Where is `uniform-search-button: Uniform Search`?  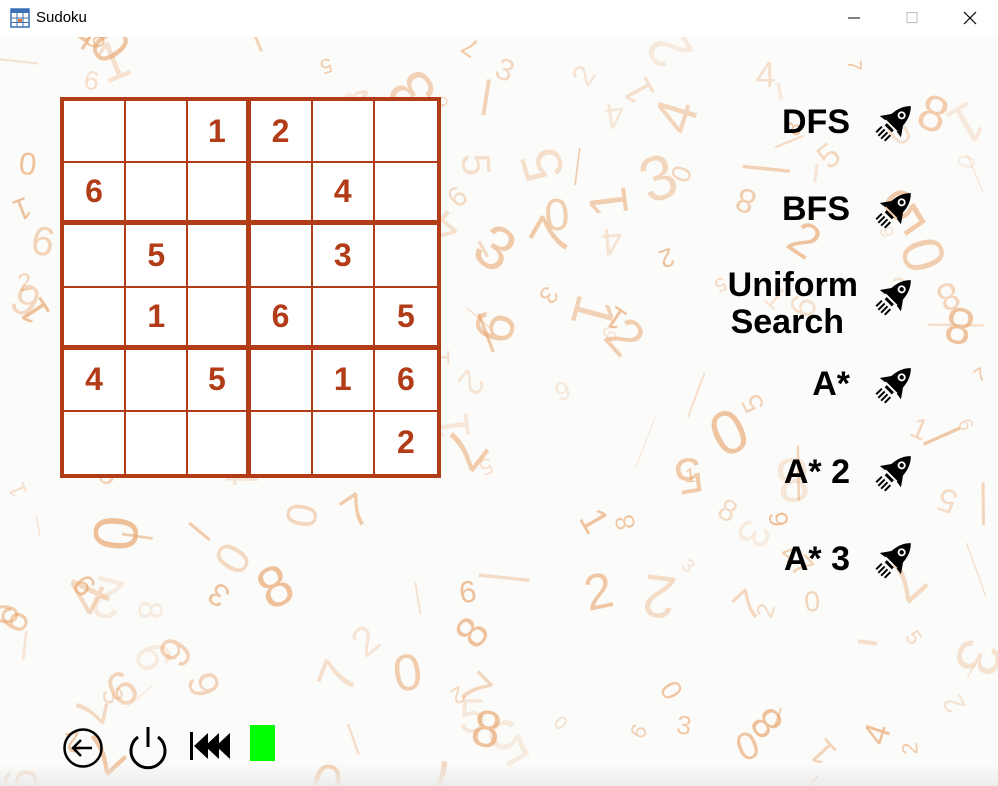 uniform-search-button: Uniform Search is located at coordinates (810, 305).